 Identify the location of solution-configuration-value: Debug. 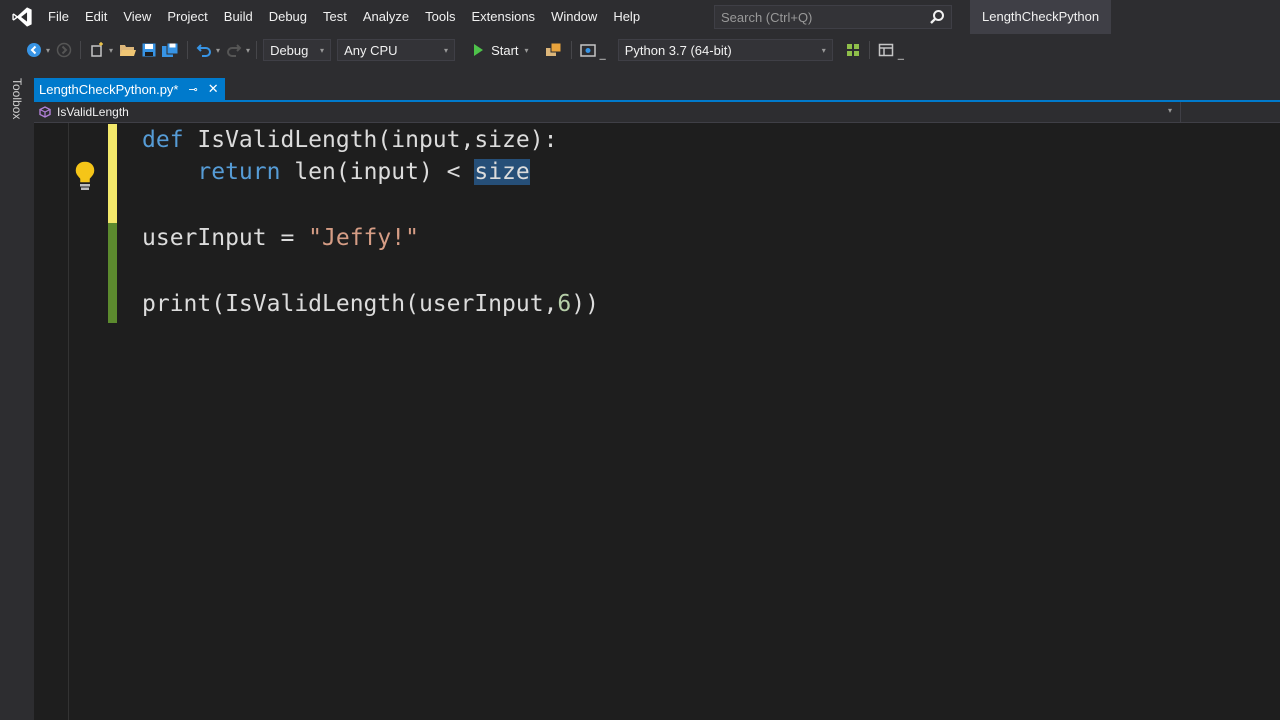
(289, 50).